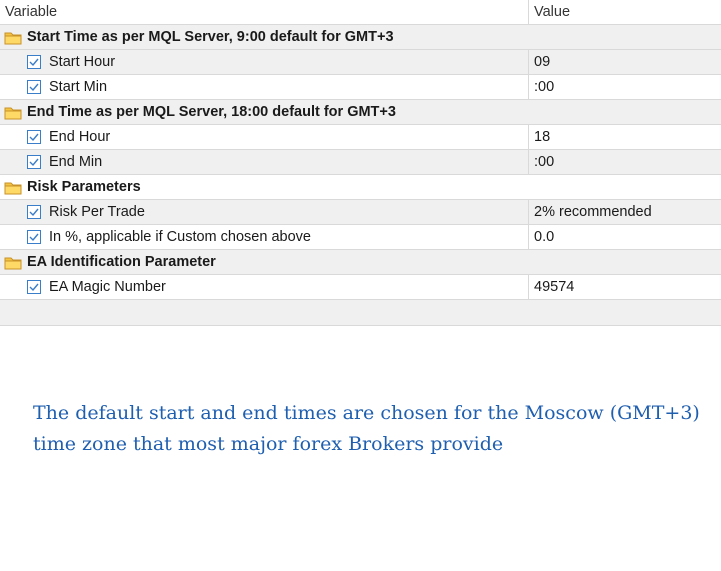  What do you see at coordinates (360, 62) in the screenshot?
I see `param-row-start-hour: Start Hour 09` at bounding box center [360, 62].